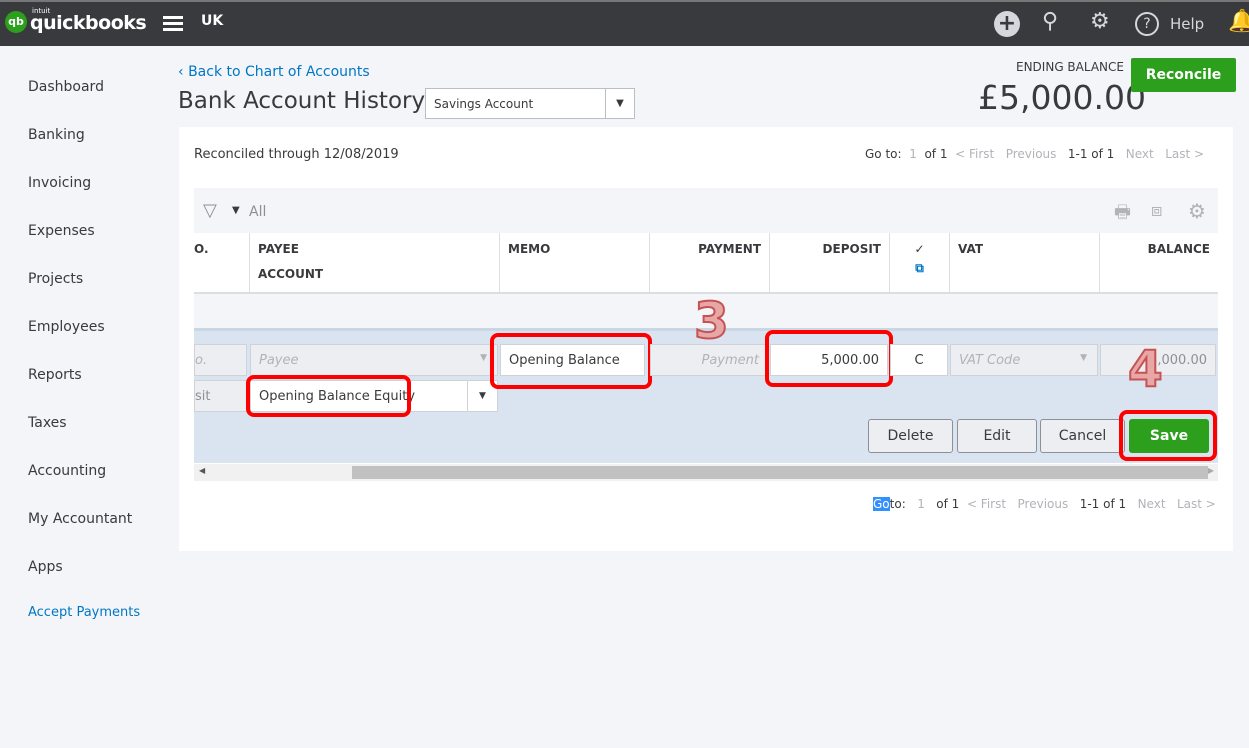 The height and width of the screenshot is (748, 1249). Describe the element at coordinates (830, 263) in the screenshot. I see `col-deposit: DEPOSIT` at that location.